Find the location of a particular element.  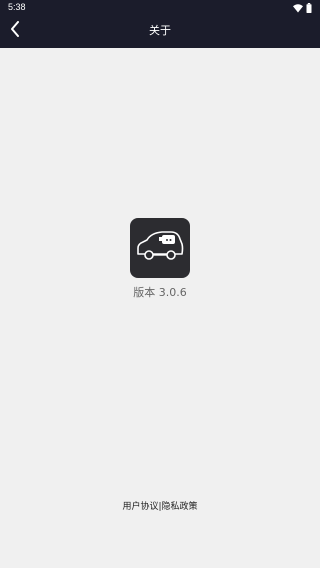

chevron-left-icon is located at coordinates (15, 31).